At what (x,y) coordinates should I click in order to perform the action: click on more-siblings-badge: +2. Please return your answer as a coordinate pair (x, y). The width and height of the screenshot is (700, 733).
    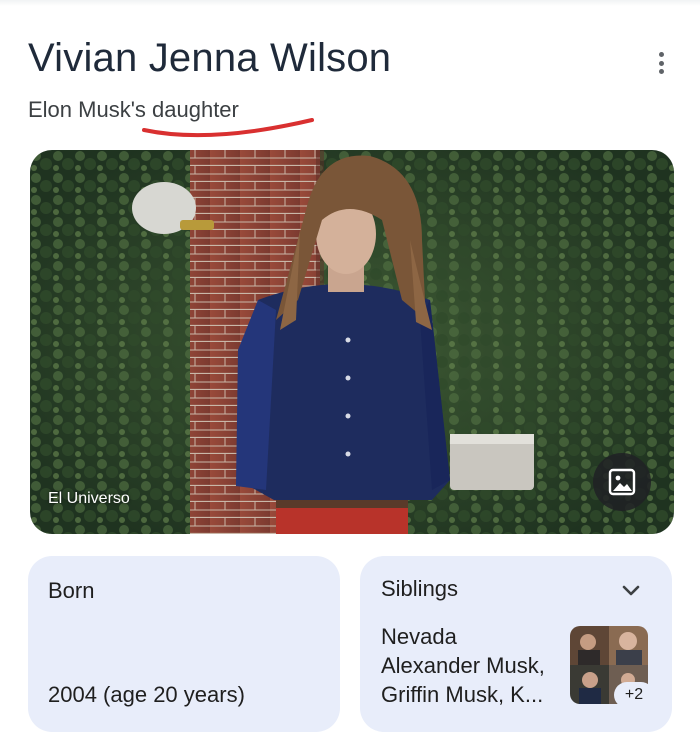
    Looking at the image, I should click on (634, 695).